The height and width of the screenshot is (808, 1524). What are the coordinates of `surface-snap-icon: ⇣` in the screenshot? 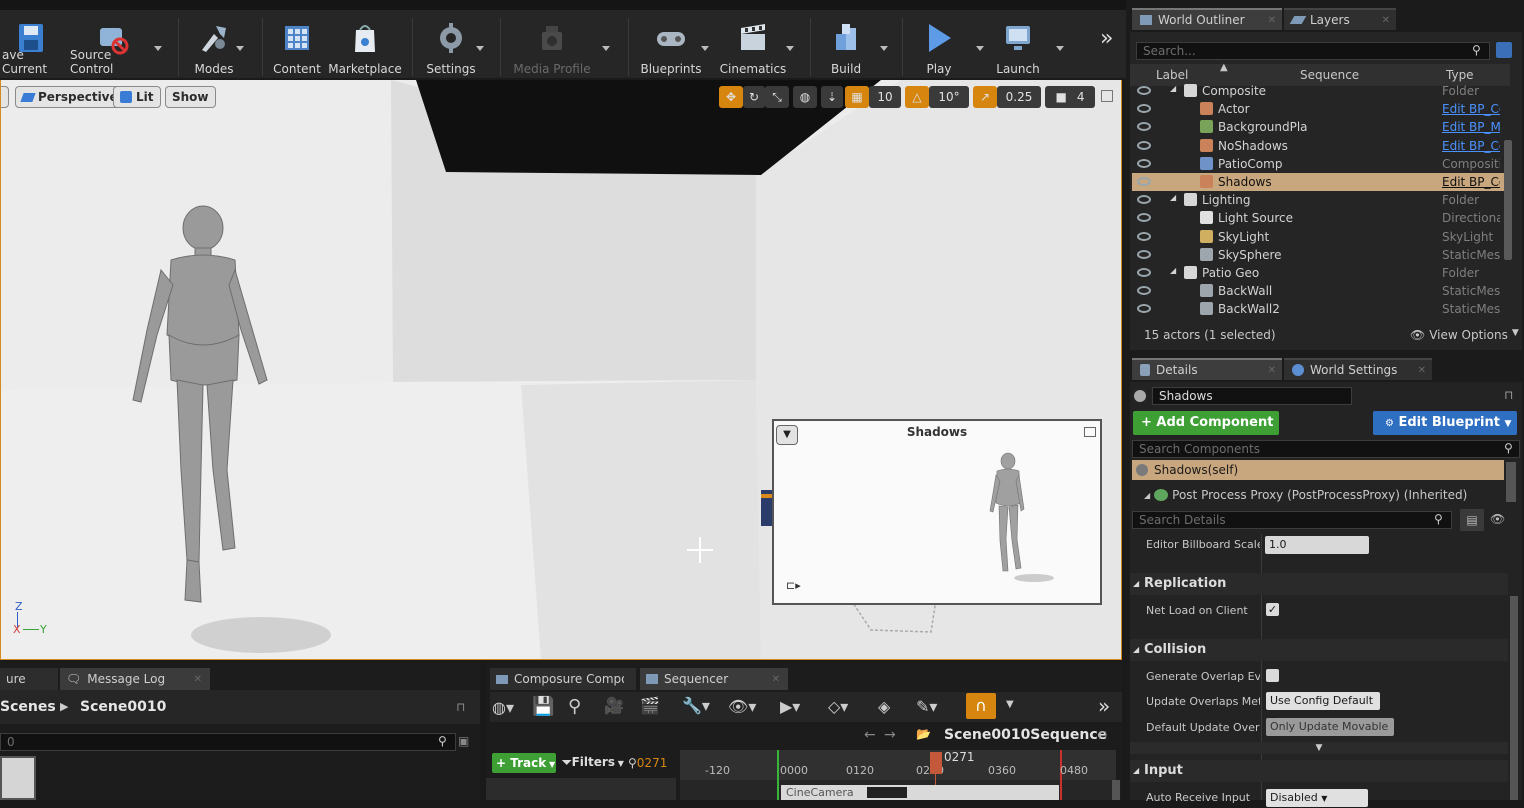 It's located at (832, 97).